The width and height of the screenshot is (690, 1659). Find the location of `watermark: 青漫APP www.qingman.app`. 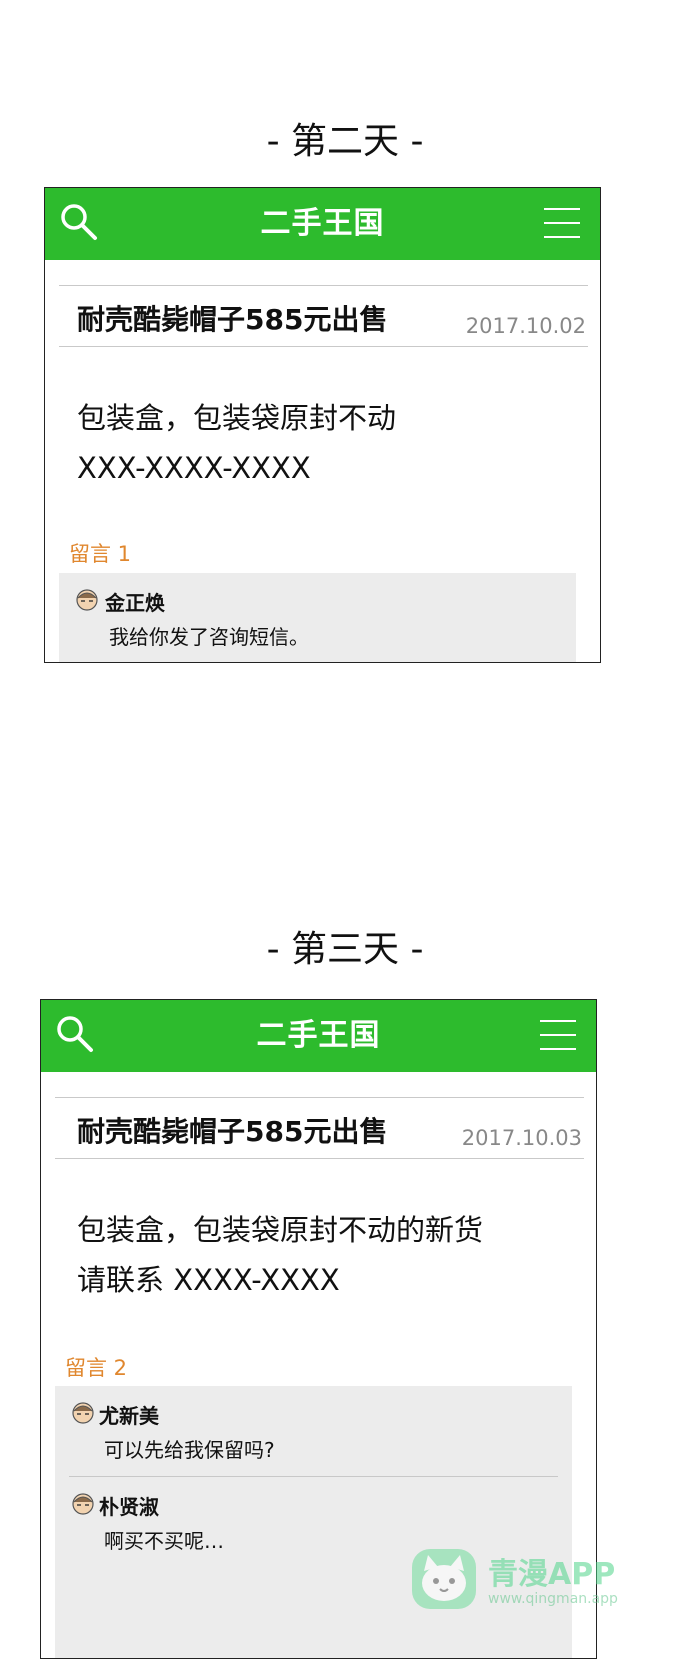

watermark: 青漫APP www.qingman.app is located at coordinates (545, 1585).